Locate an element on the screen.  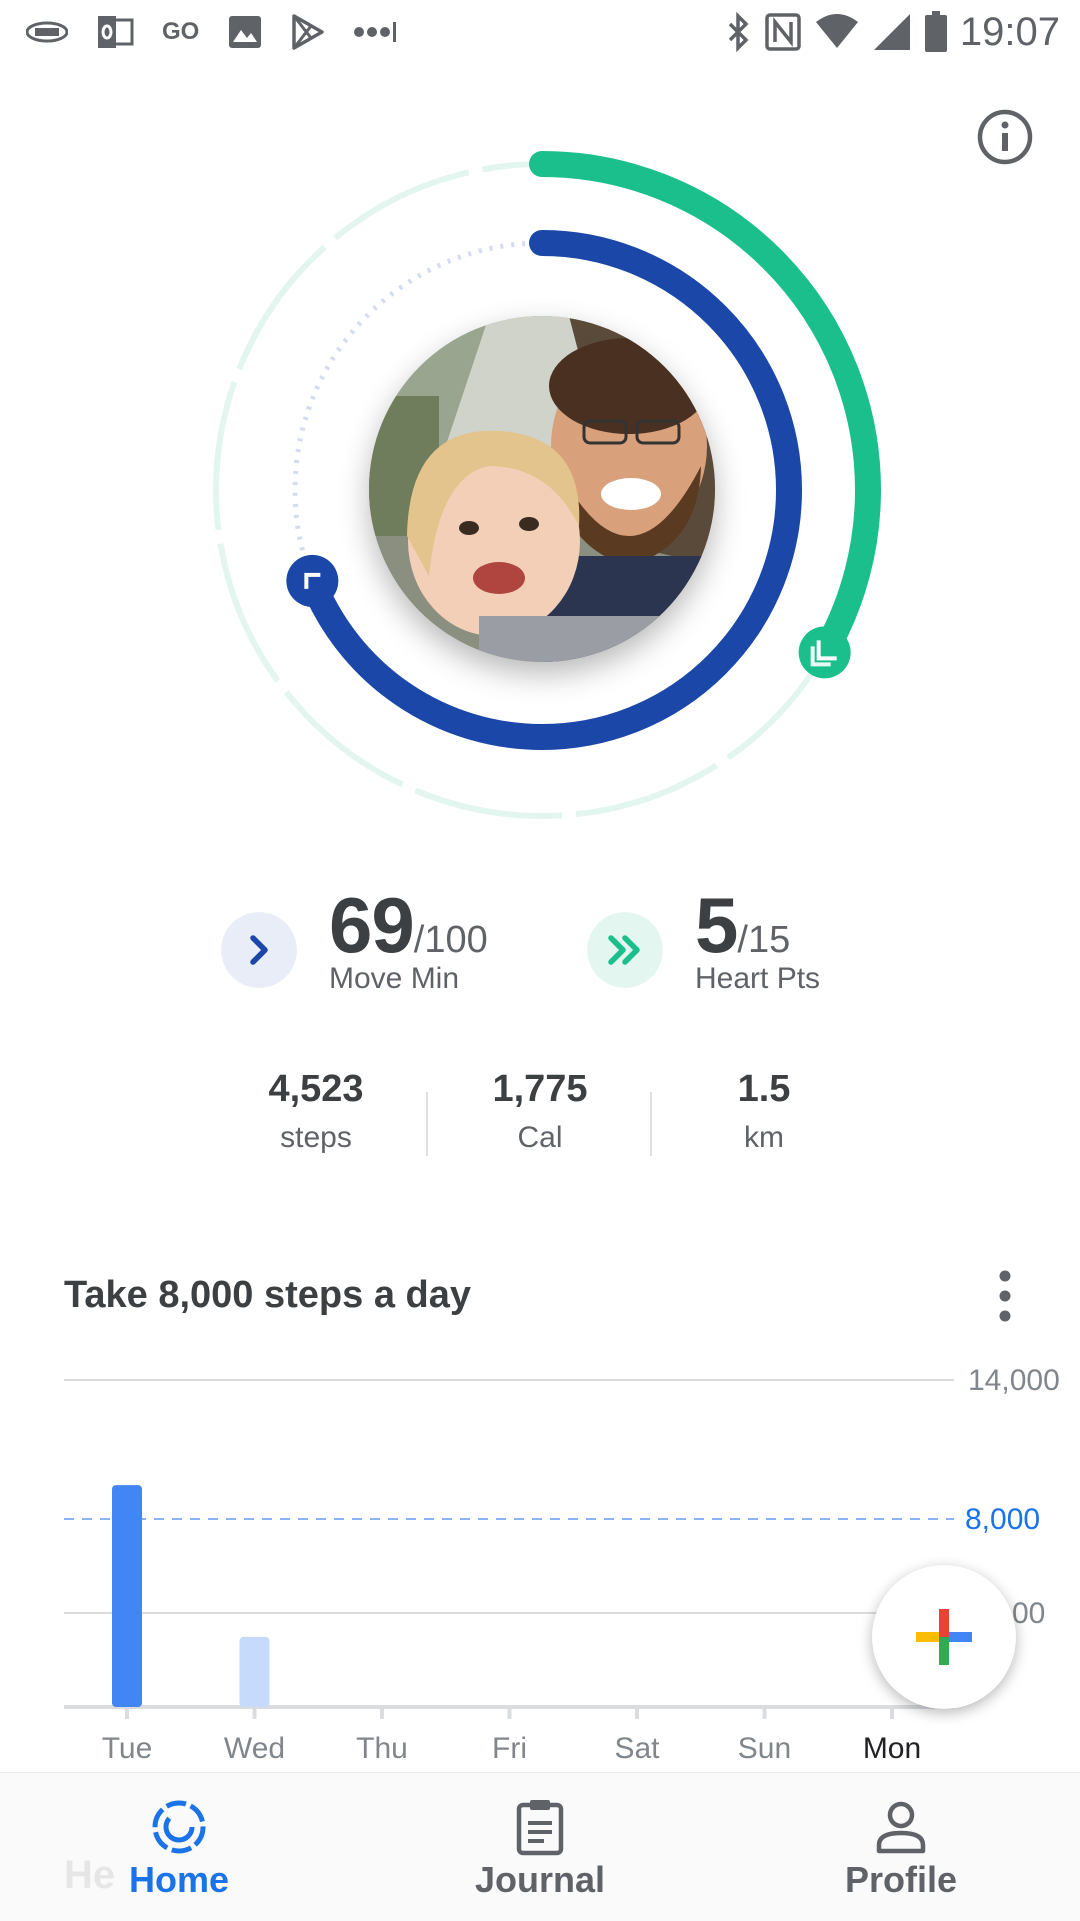
chart-bar-tue is located at coordinates (127, 1596).